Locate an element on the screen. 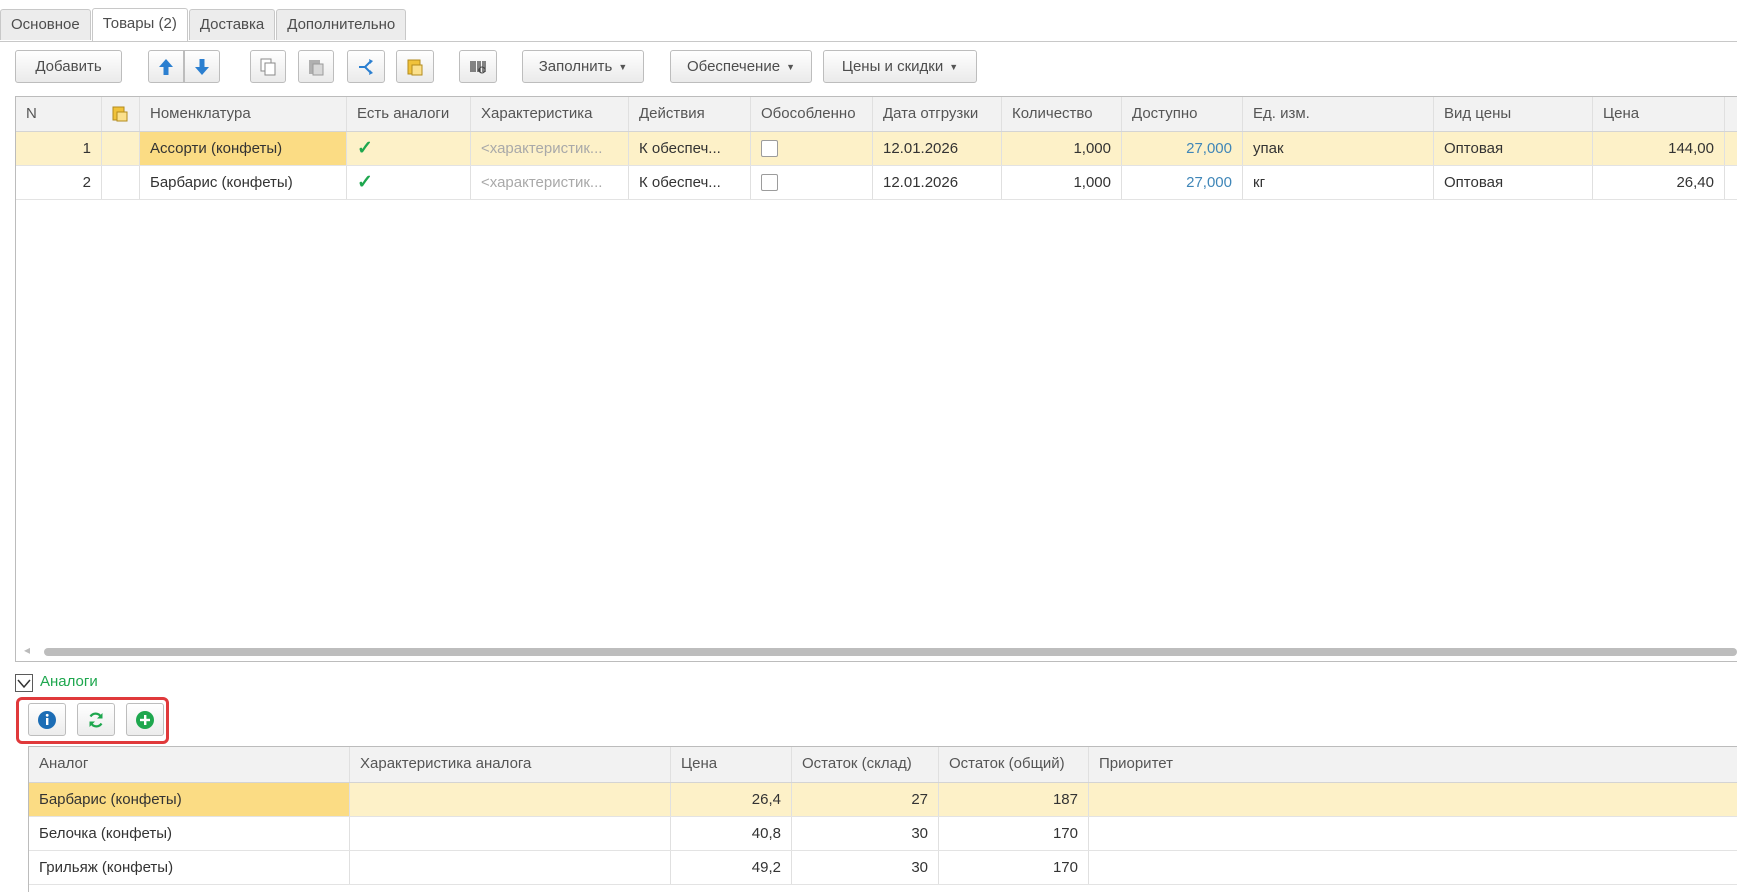 This screenshot has width=1737, height=892. table-row: Барбарис (конфеты) 26,4 27 187 is located at coordinates (883, 800).